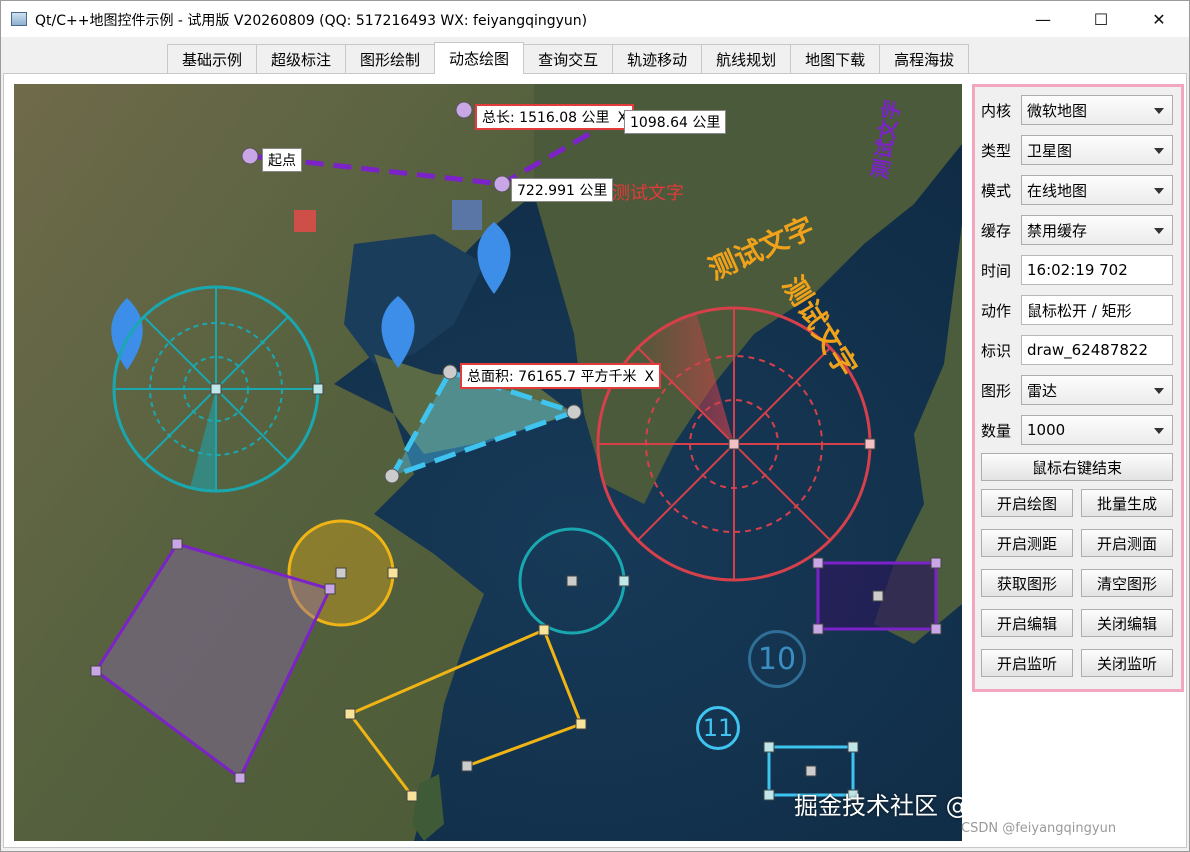  Describe the element at coordinates (648, 193) in the screenshot. I see `map-text-red: 测试文字` at that location.